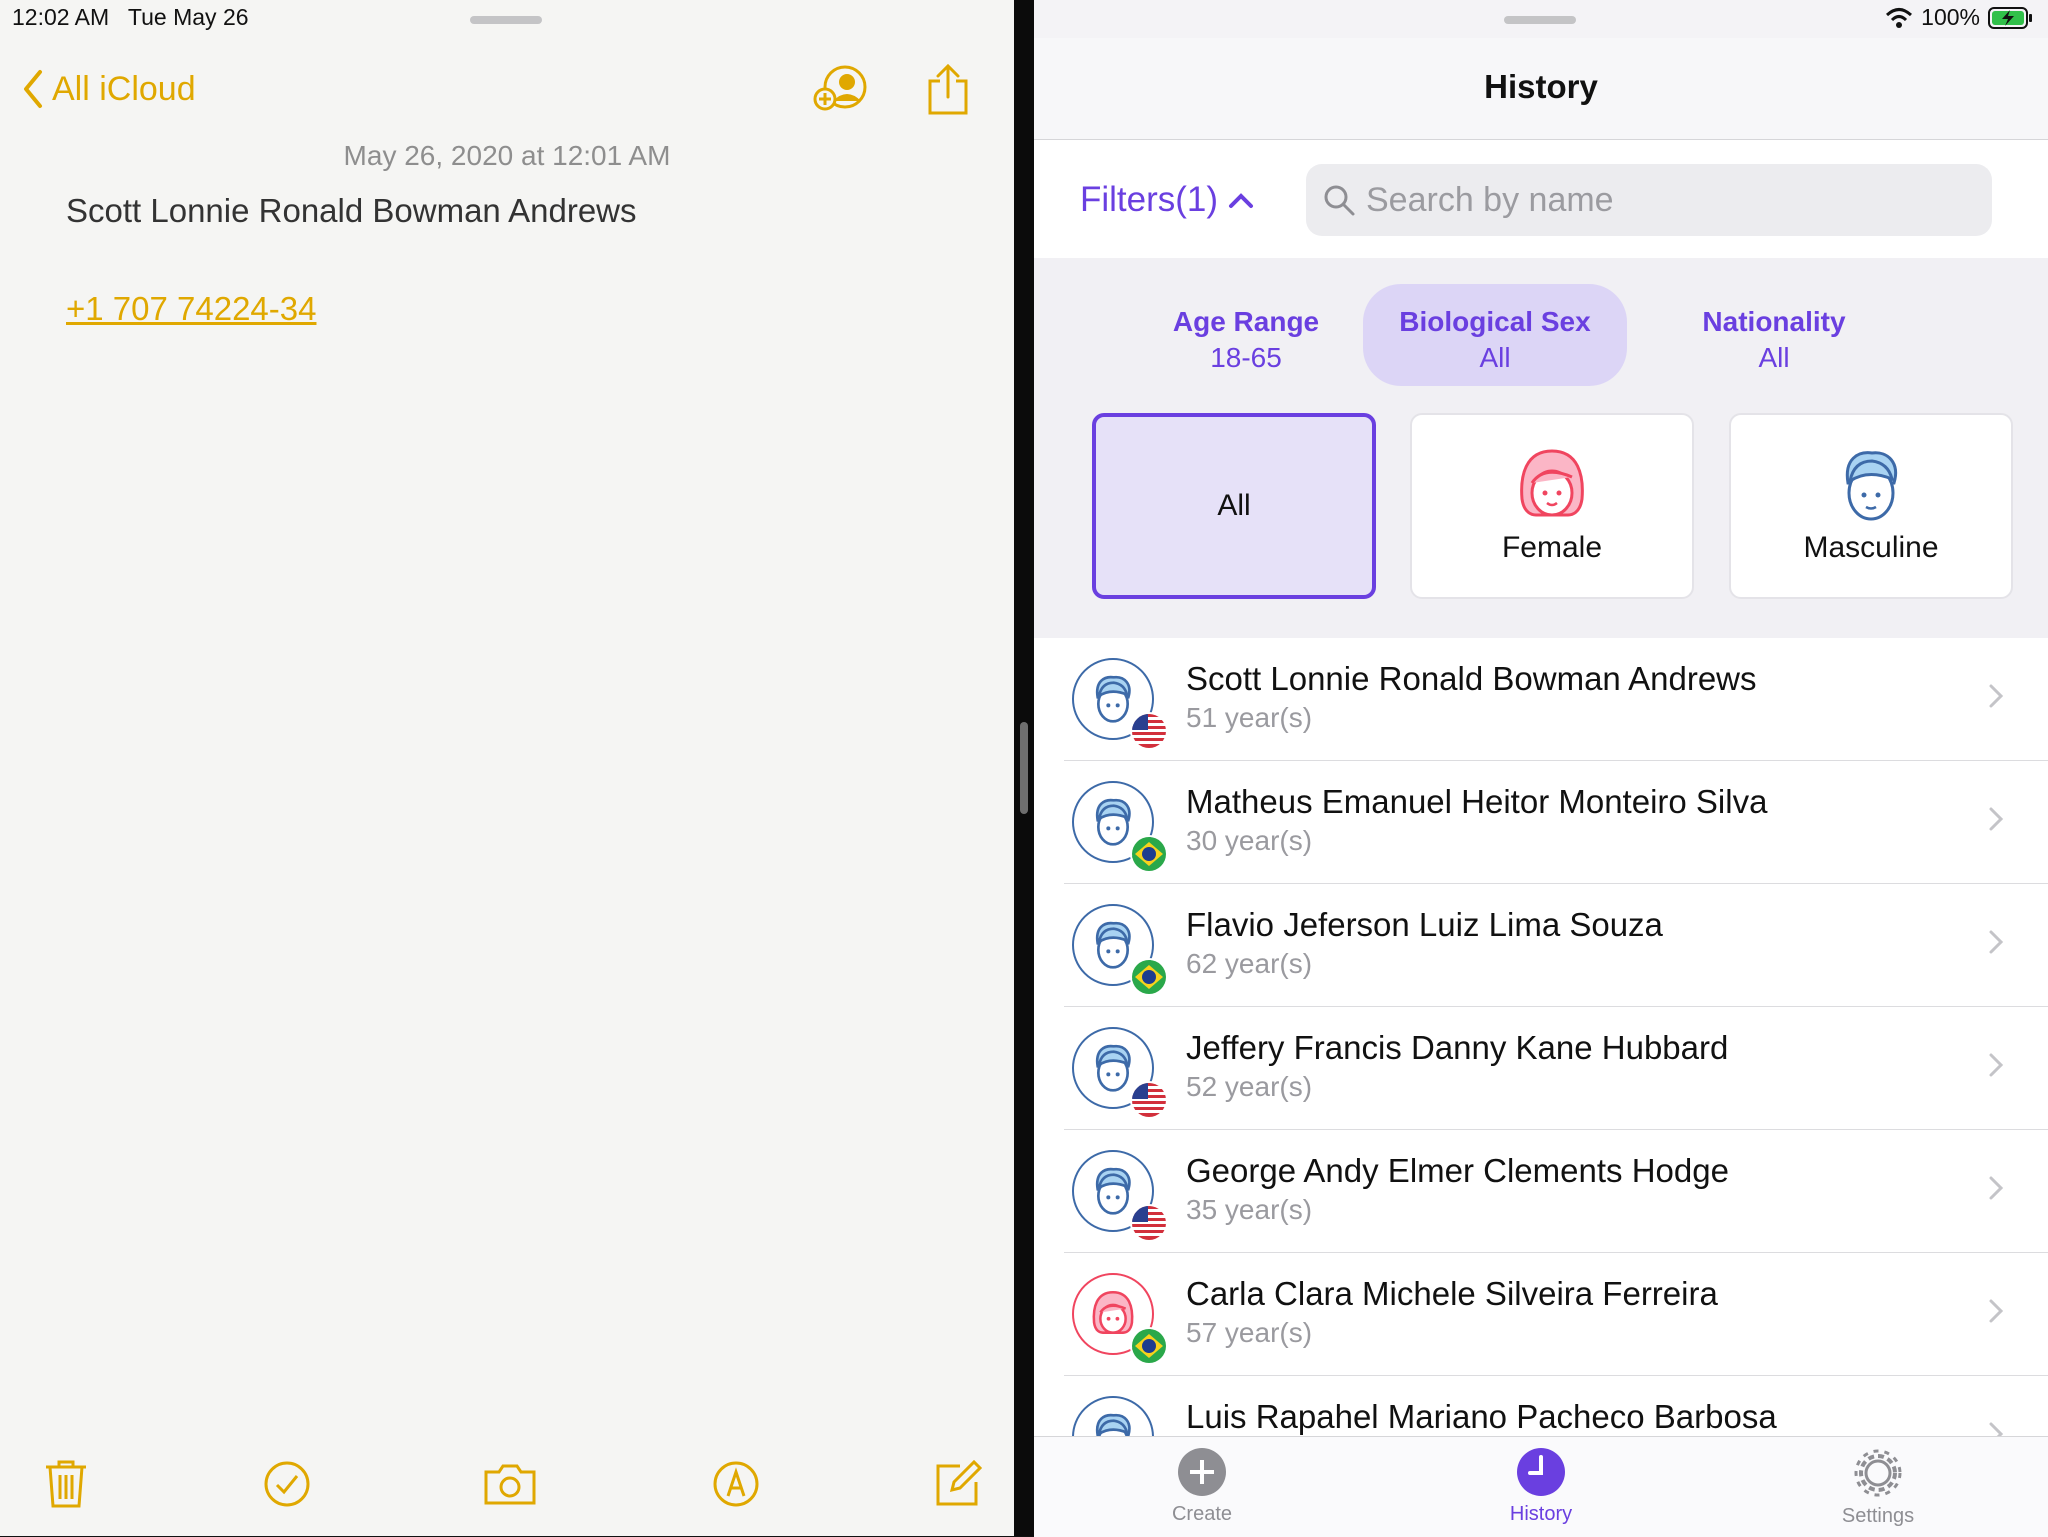 The image size is (2048, 1537). Describe the element at coordinates (1457, 1170) in the screenshot. I see `person-name: George Andy Elmer Clements Hodge` at that location.